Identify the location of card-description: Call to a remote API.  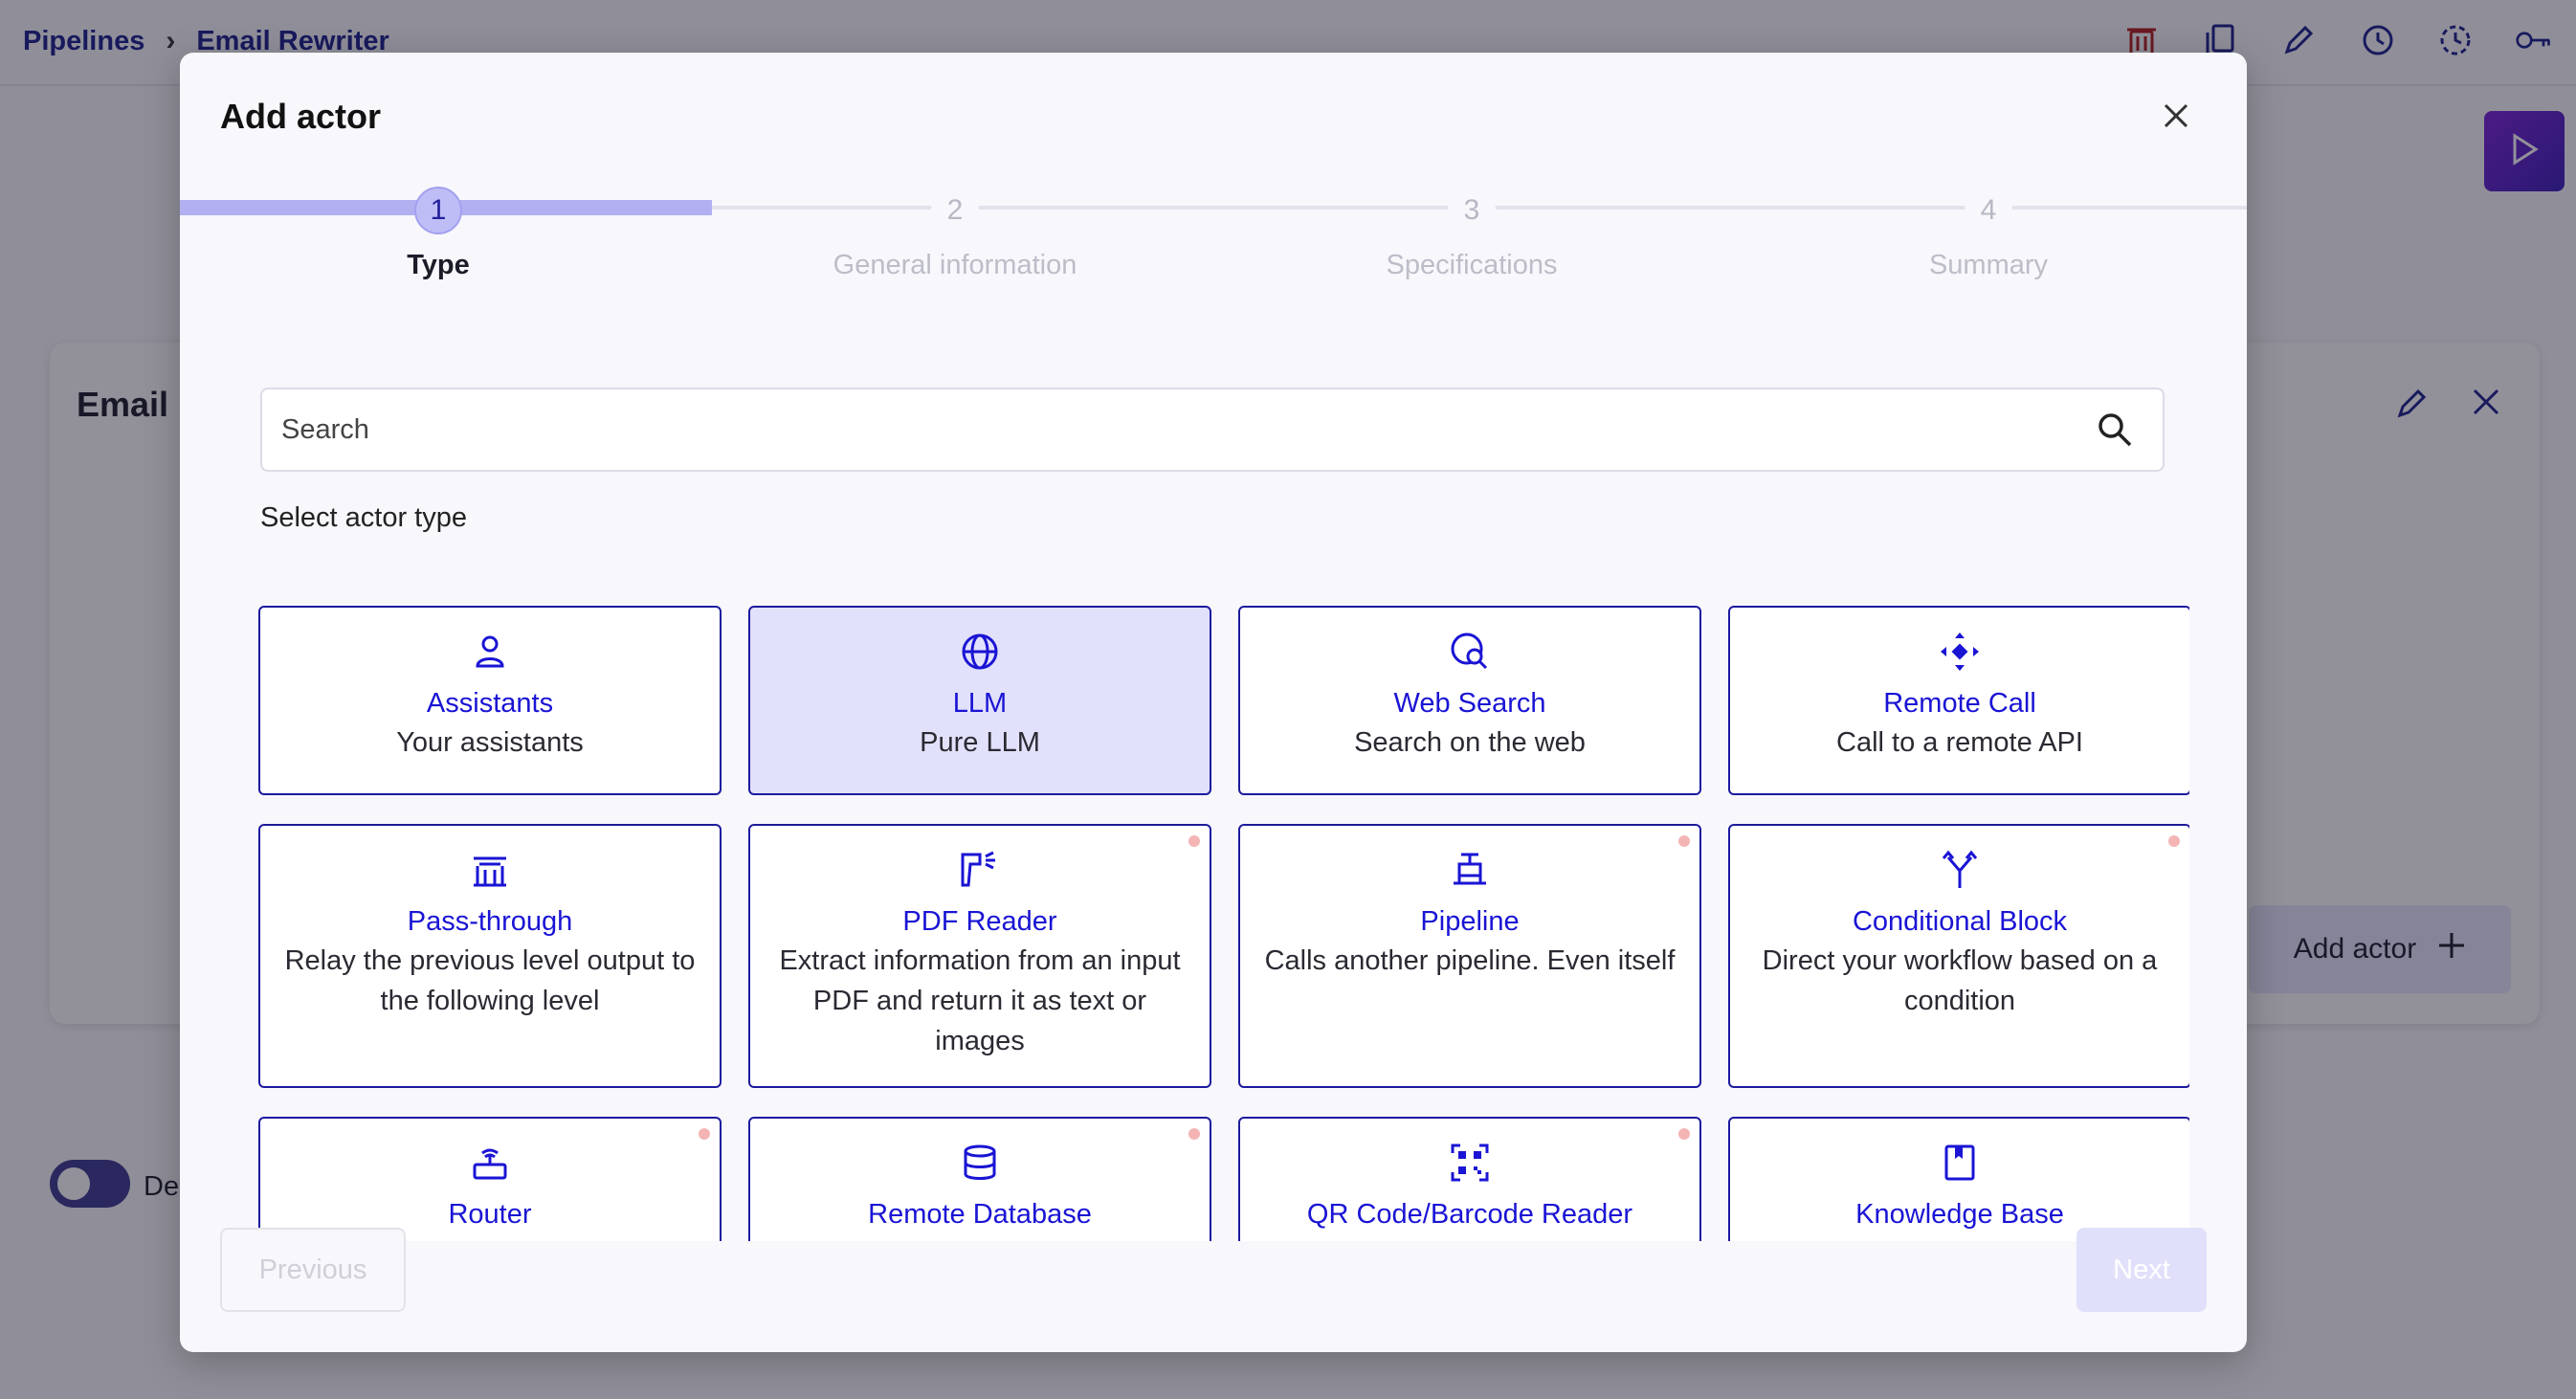
(1959, 742).